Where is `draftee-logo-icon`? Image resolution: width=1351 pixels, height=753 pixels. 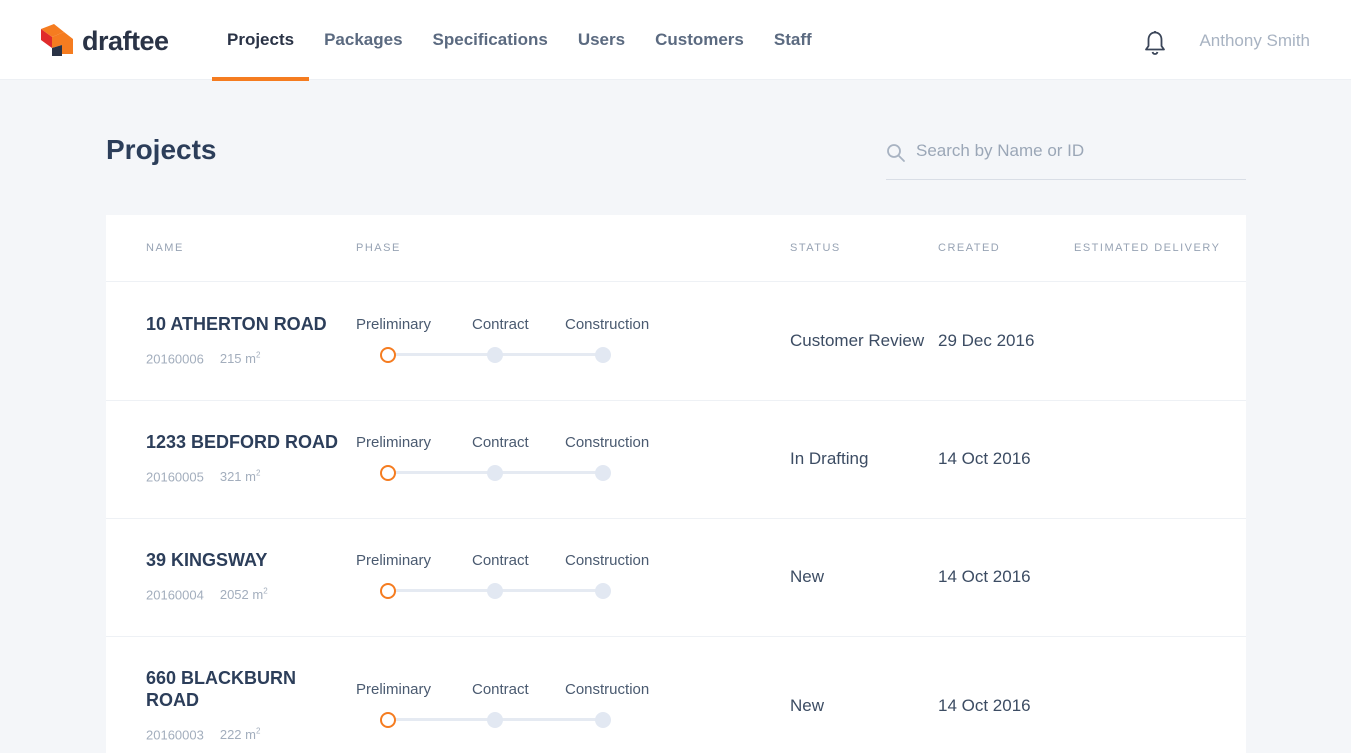
draftee-logo-icon is located at coordinates (57, 40).